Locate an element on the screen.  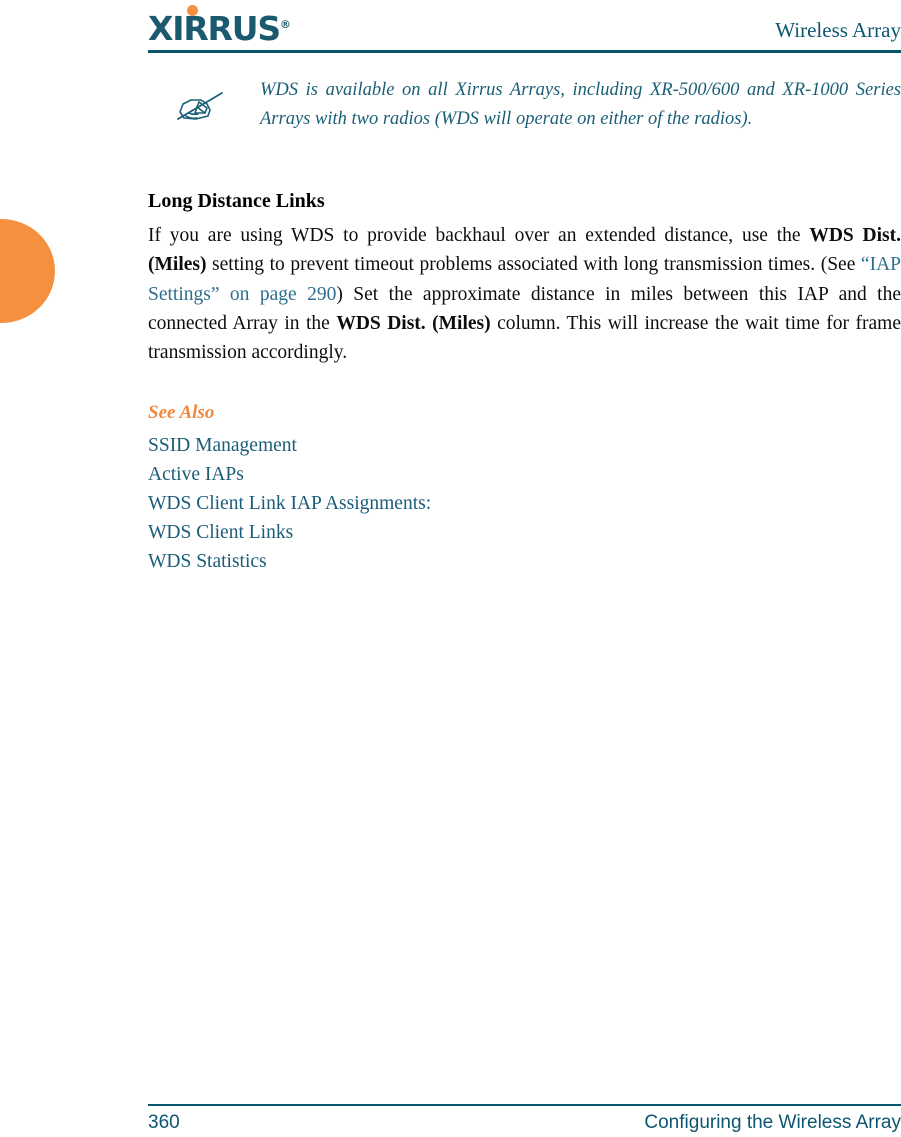
logo-wordmark: XIRRUS® is located at coordinates (238, 27).